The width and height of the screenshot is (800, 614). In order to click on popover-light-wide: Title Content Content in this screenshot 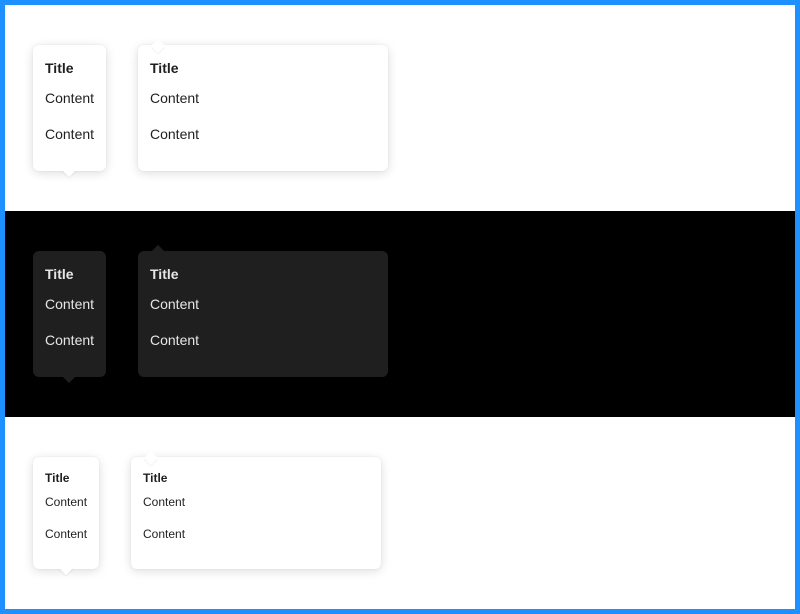, I will do `click(263, 104)`.